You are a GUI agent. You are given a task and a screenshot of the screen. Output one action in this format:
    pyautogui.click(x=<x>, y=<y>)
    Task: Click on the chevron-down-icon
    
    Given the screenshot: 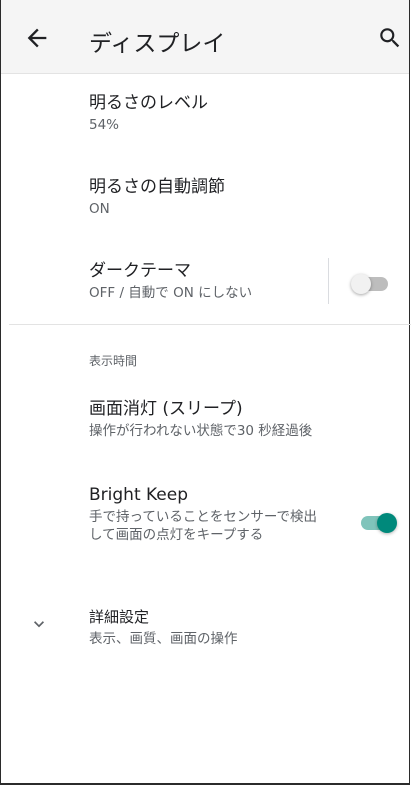 What is the action you would take?
    pyautogui.click(x=39, y=624)
    